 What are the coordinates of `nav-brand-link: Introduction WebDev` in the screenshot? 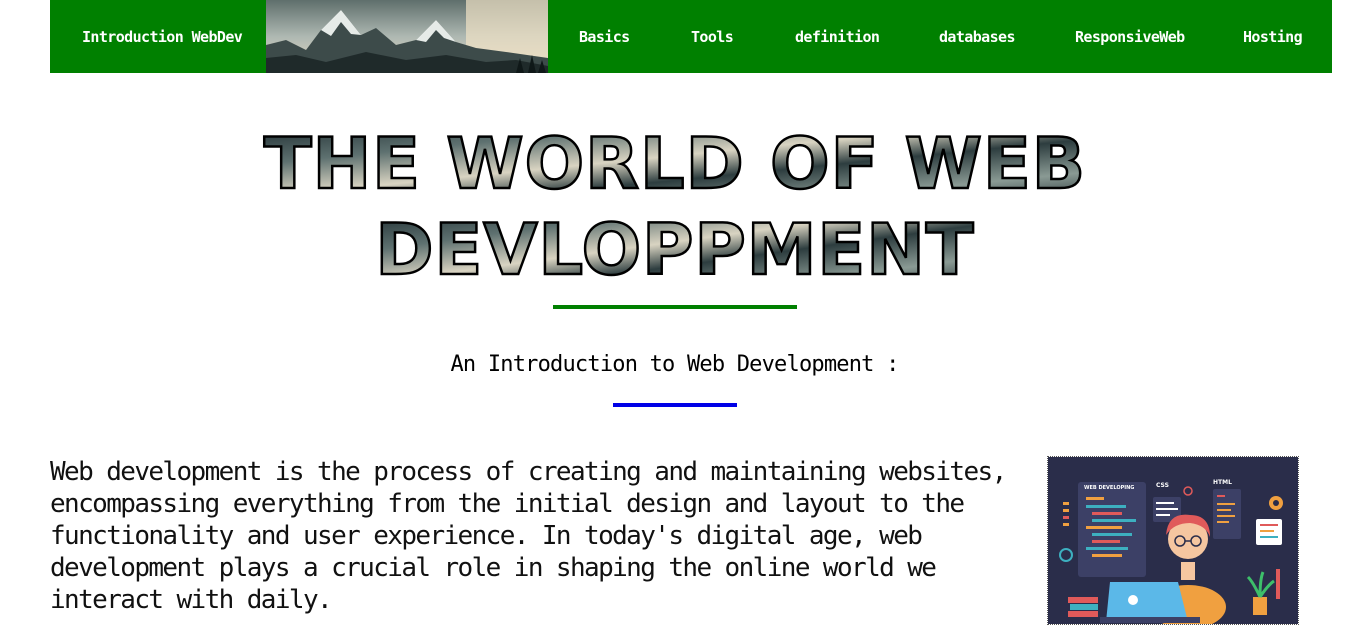 It's located at (162, 36).